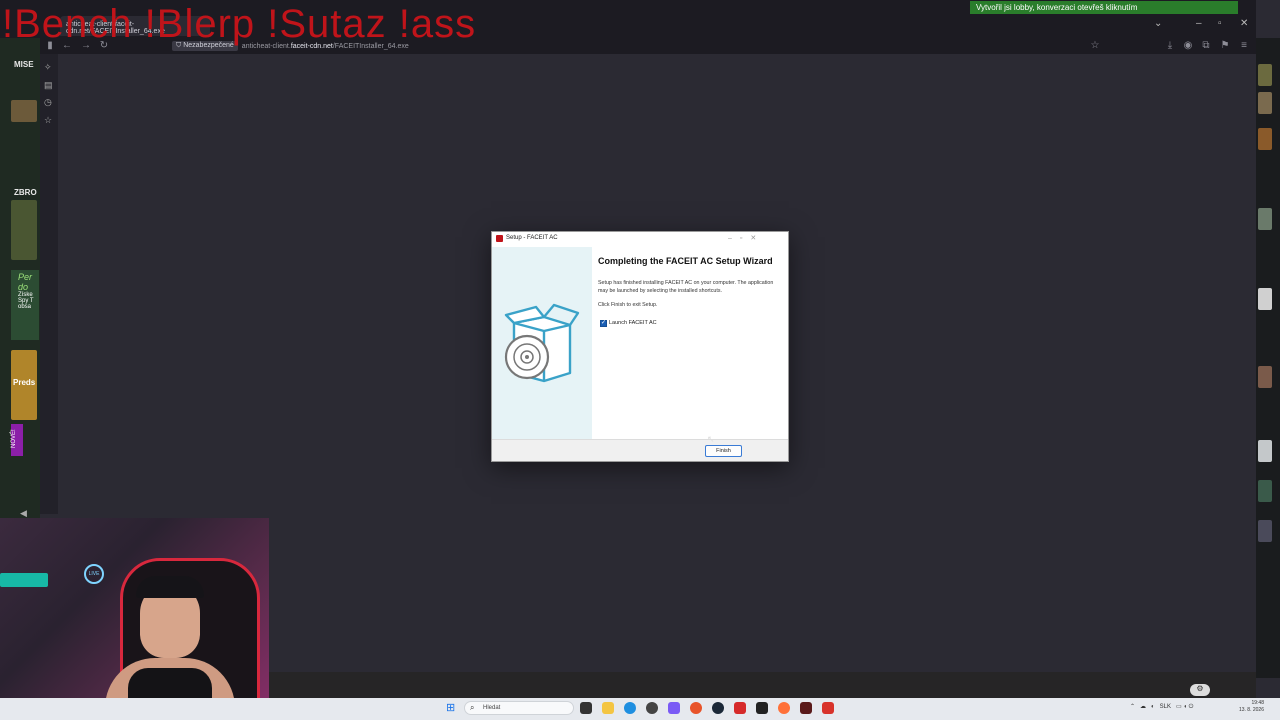 The image size is (1280, 720). I want to click on webcam-feed: LIVE, so click(134, 619).